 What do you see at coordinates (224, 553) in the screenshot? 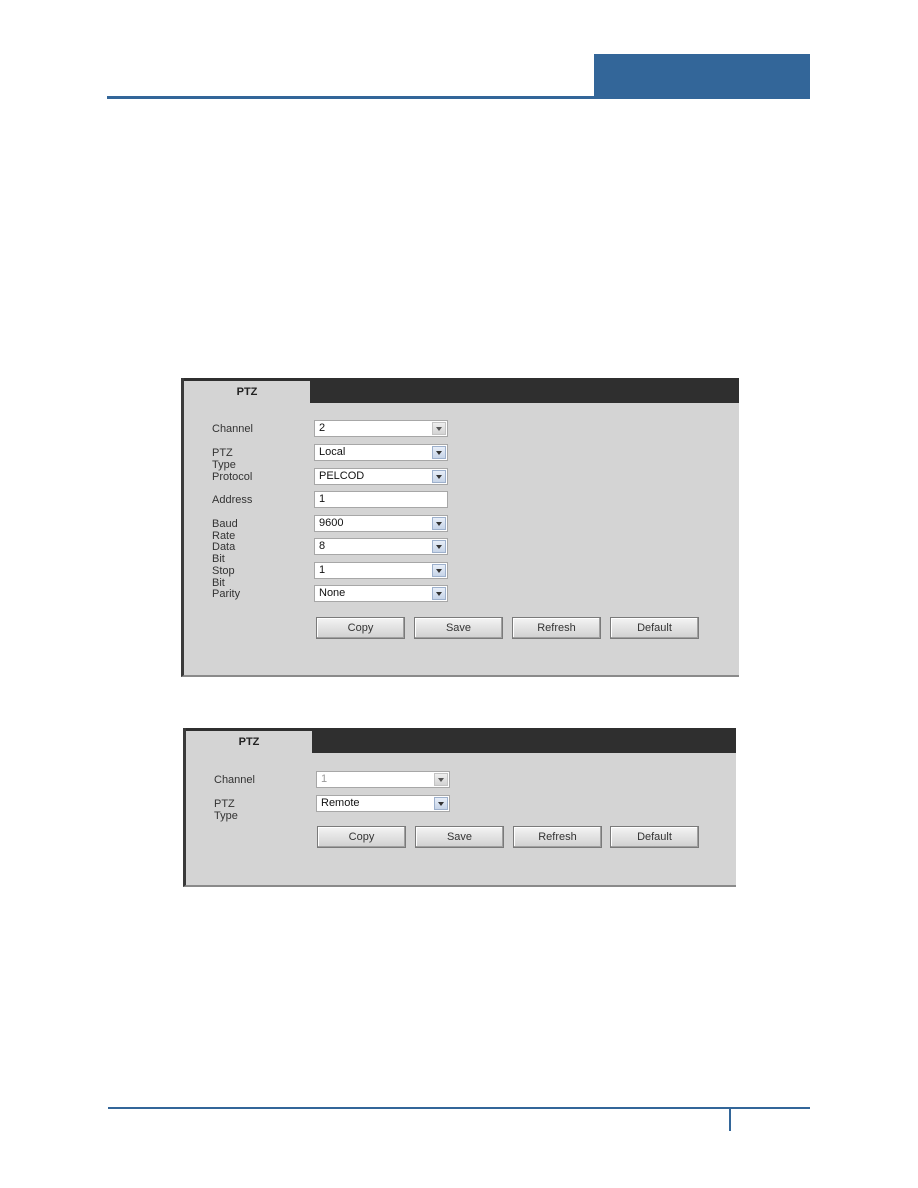
I see `data-bit-label: Data Bit` at bounding box center [224, 553].